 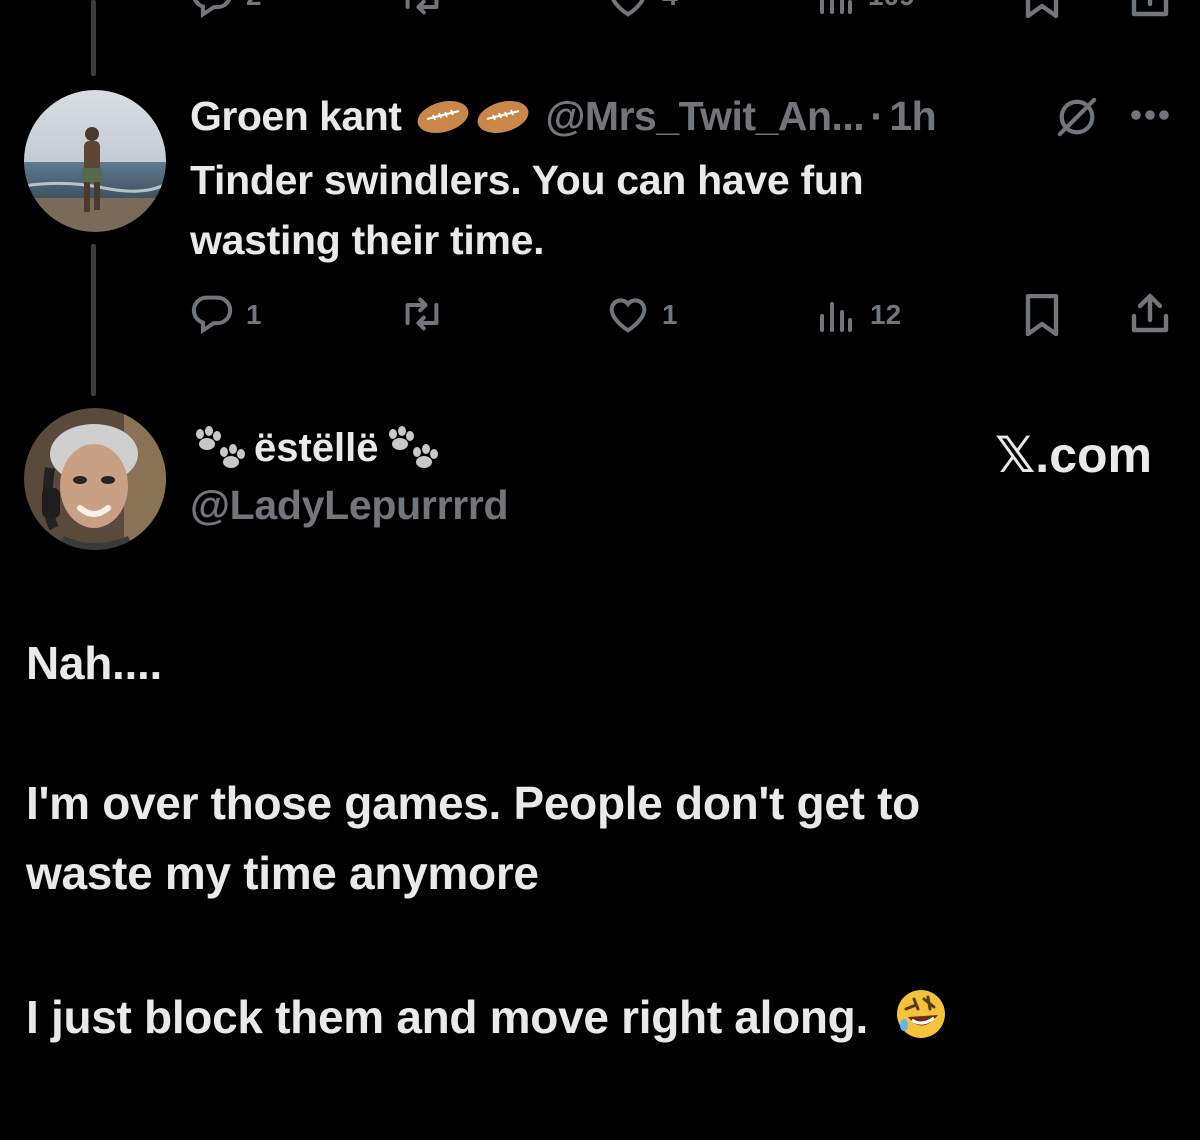 I want to click on reply-text-line: Tinder swindlers. You can have fun, so click(x=527, y=180).